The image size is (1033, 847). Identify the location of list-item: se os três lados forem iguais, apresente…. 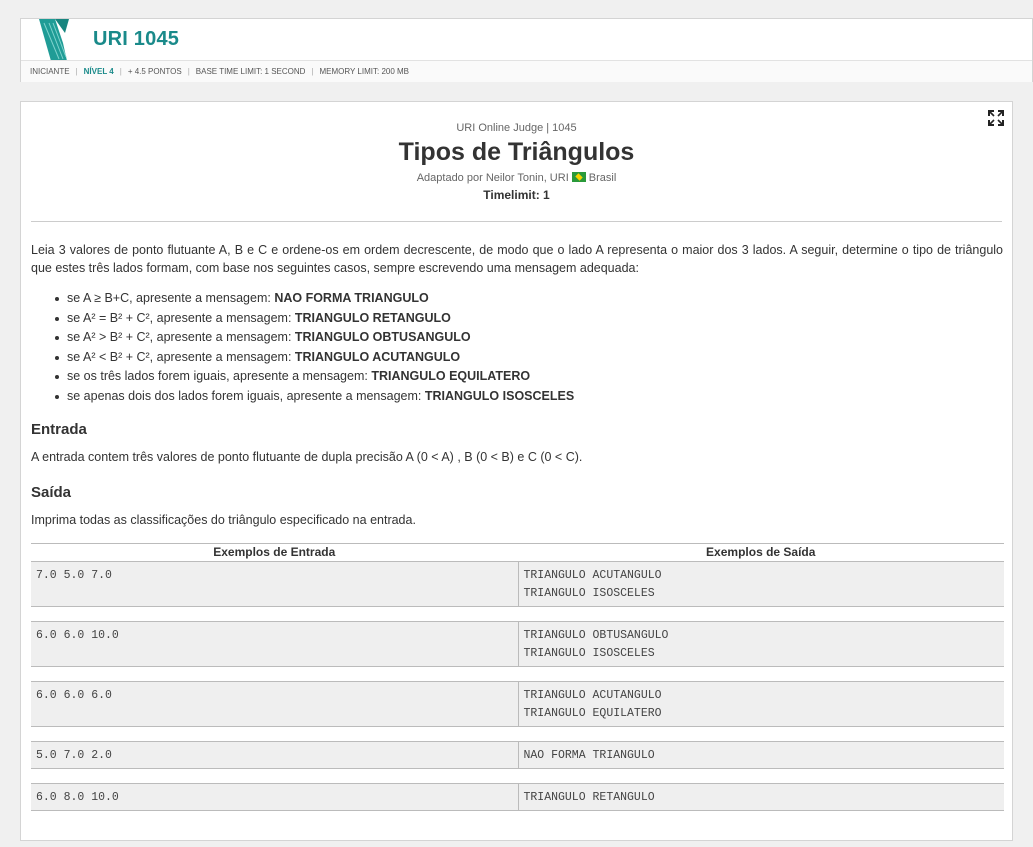
(314, 377).